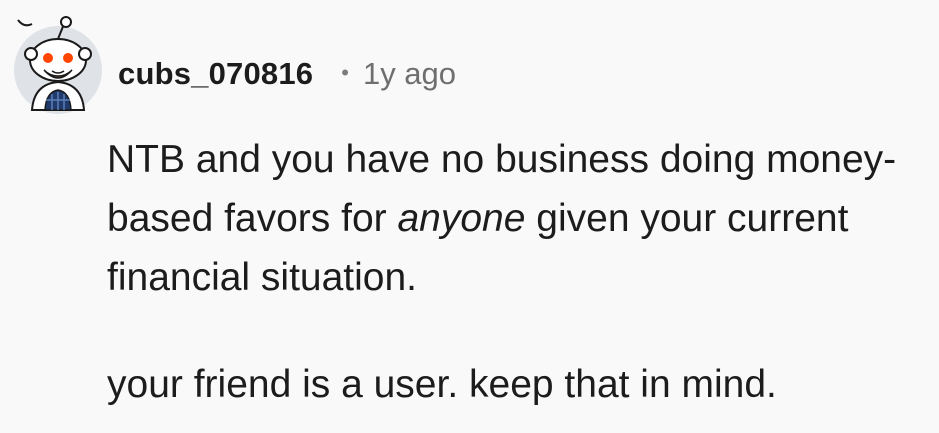  What do you see at coordinates (215, 74) in the screenshot?
I see `username-link: cubs_070816` at bounding box center [215, 74].